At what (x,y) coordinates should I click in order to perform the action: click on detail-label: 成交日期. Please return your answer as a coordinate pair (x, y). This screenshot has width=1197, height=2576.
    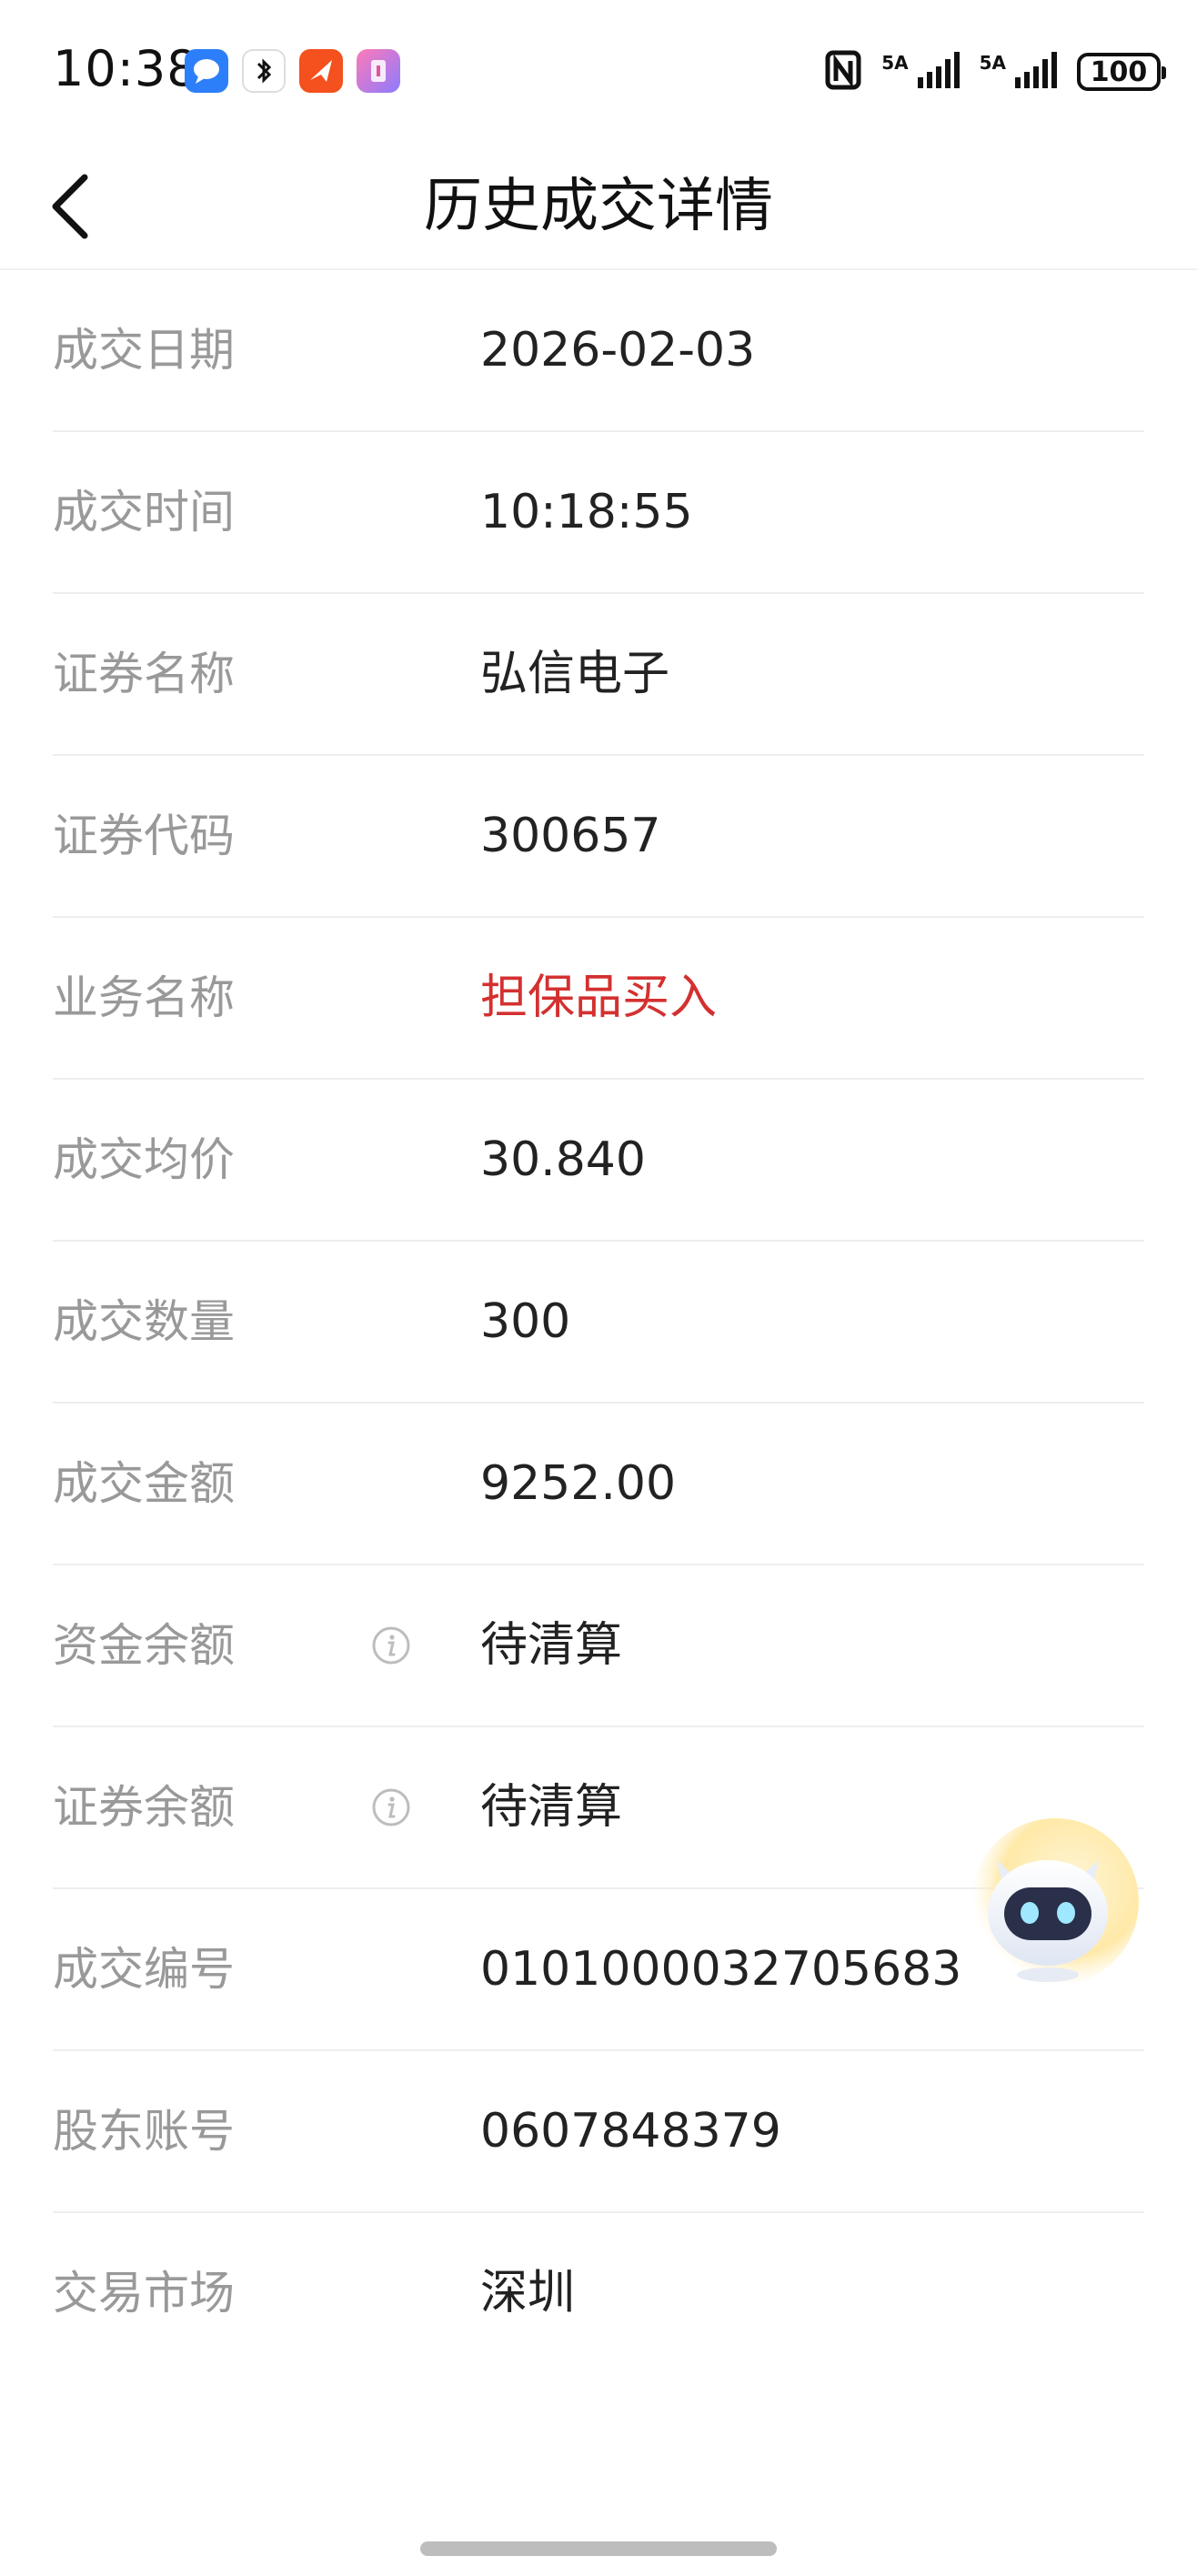
    Looking at the image, I should click on (144, 350).